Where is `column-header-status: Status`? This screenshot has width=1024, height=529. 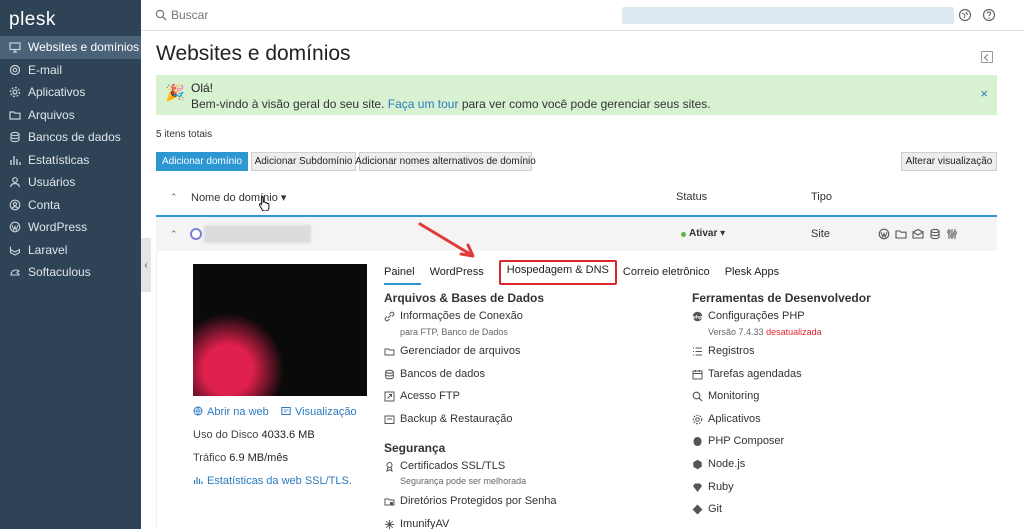 column-header-status: Status is located at coordinates (691, 197).